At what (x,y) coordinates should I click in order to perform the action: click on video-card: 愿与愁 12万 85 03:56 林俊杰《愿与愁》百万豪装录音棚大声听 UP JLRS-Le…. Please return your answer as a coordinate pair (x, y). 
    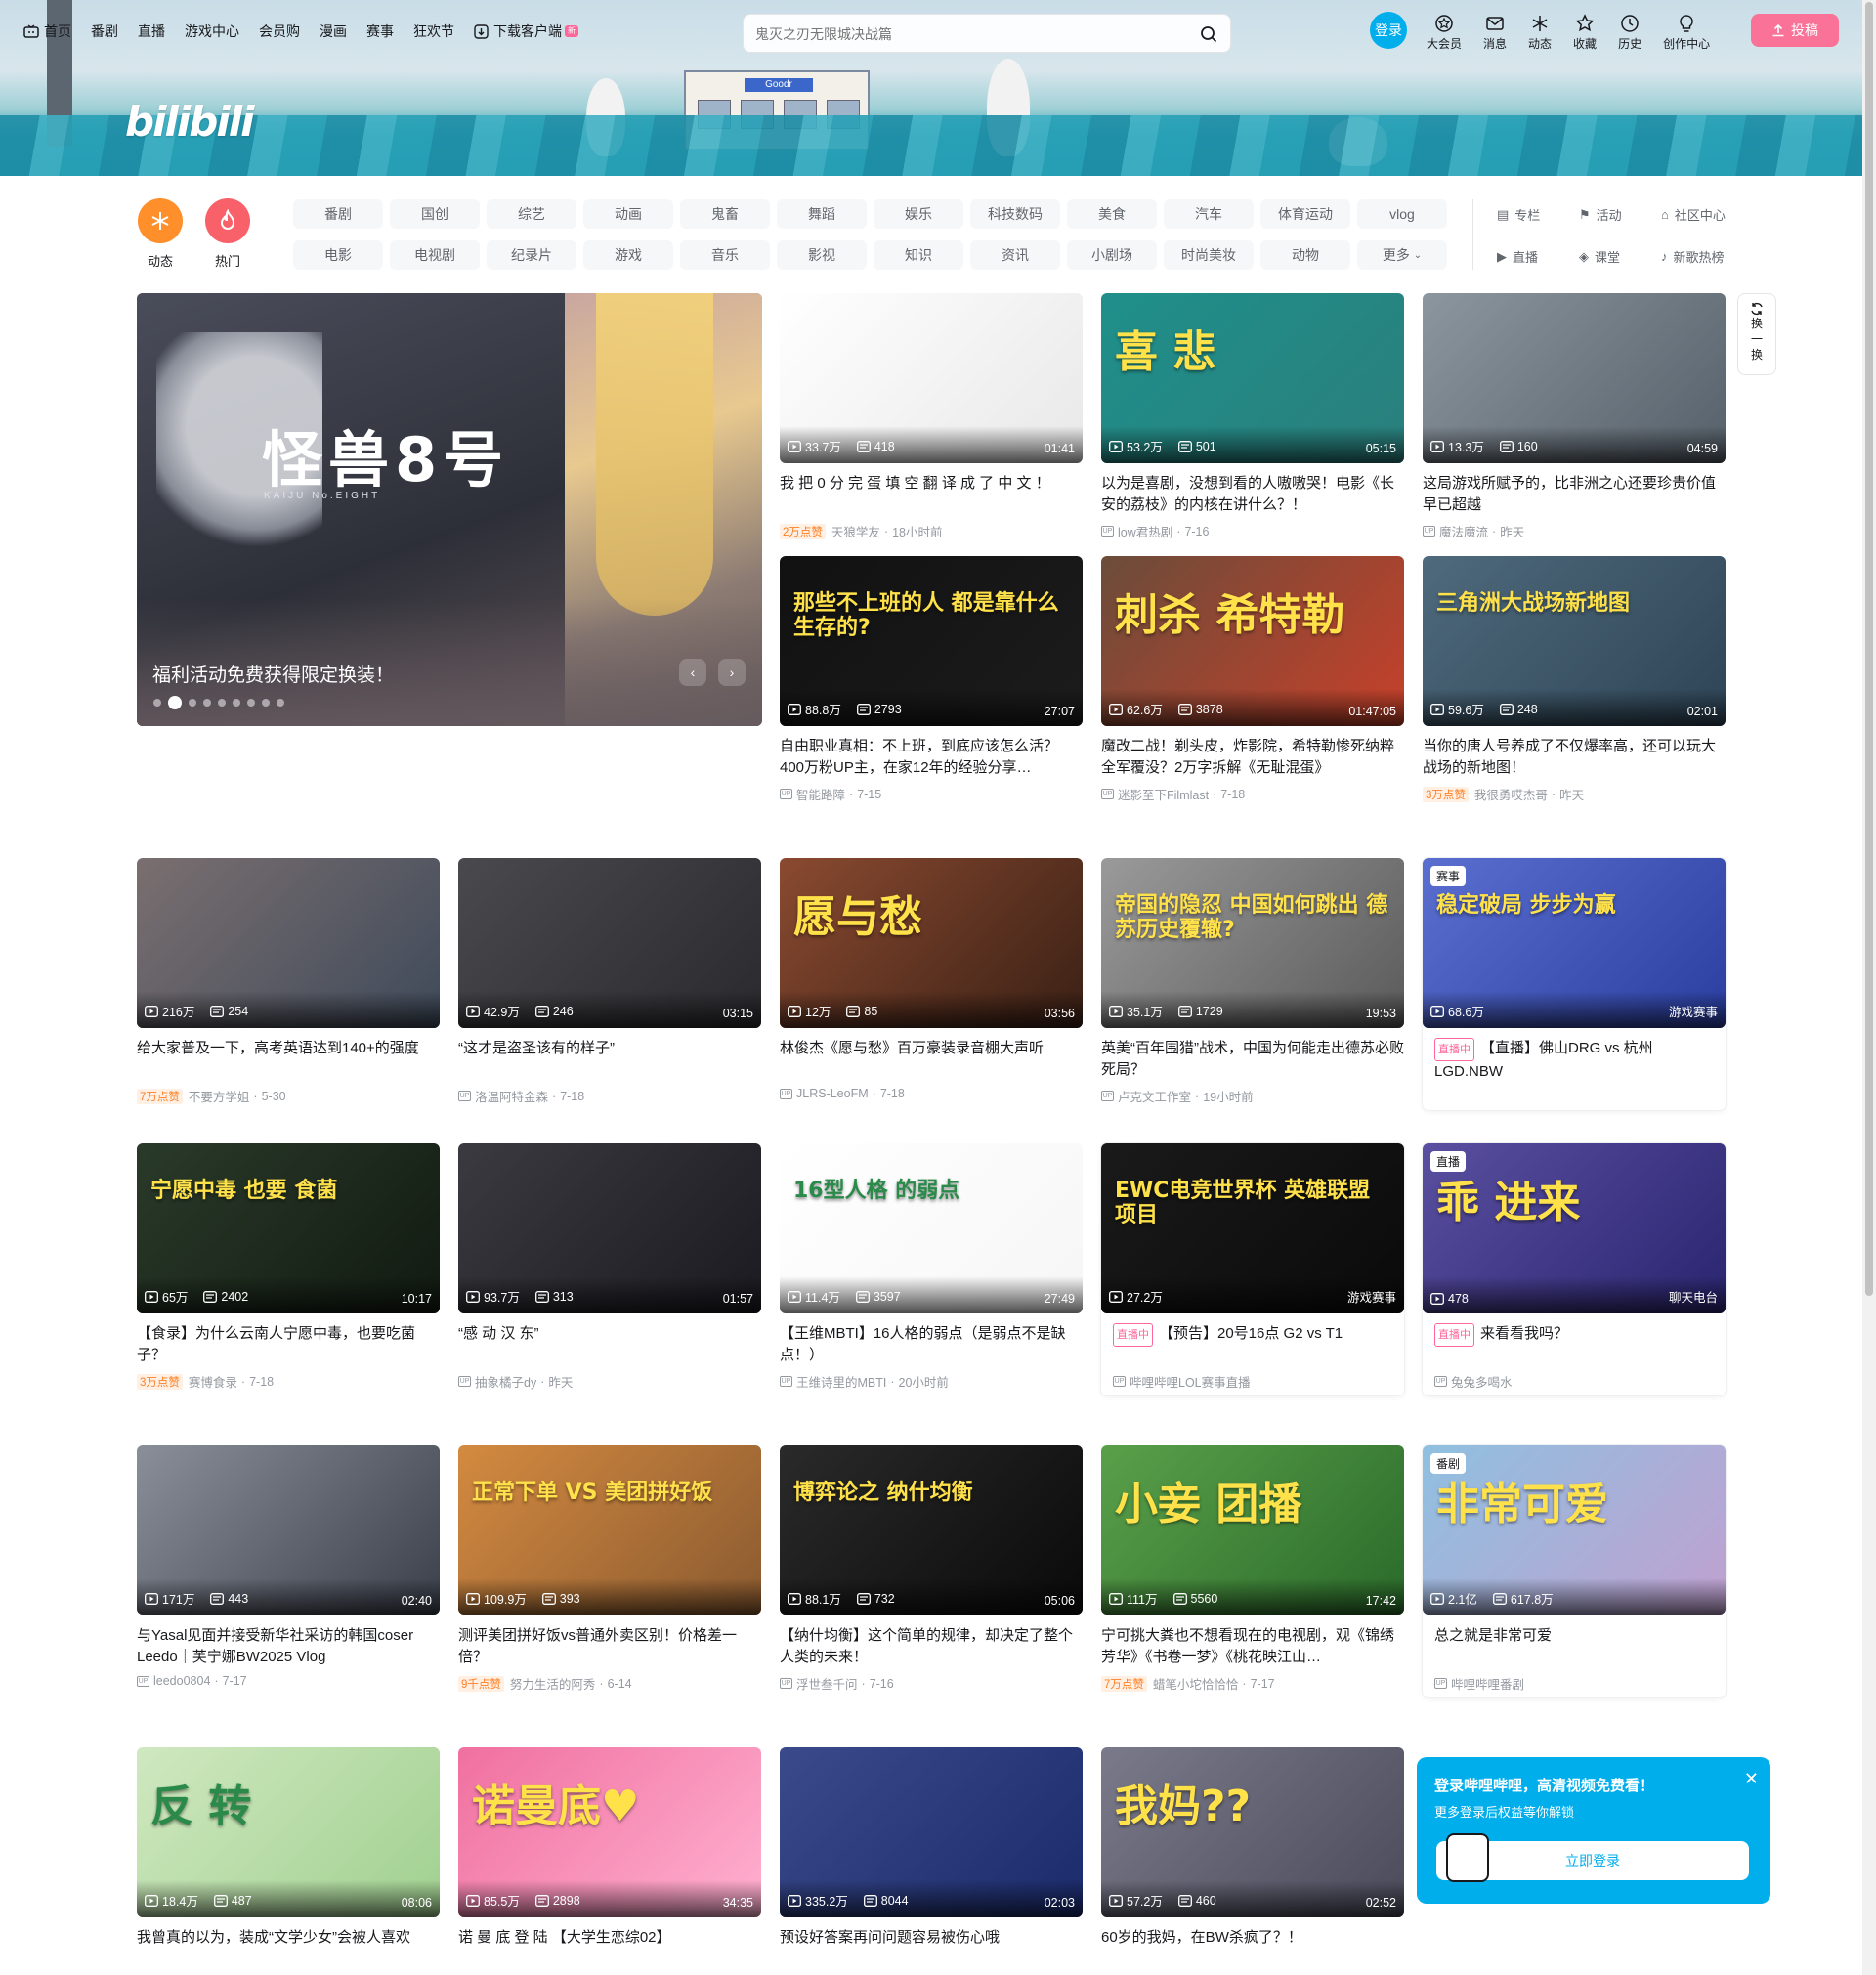
    Looking at the image, I should click on (931, 979).